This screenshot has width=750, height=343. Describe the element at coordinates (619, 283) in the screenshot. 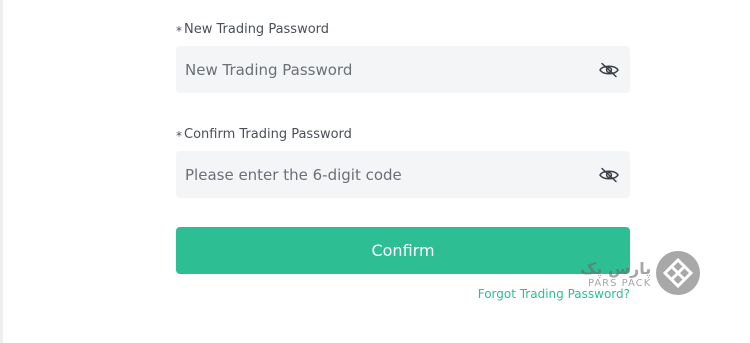

I see `watermark-english-text: PARS PACK` at that location.